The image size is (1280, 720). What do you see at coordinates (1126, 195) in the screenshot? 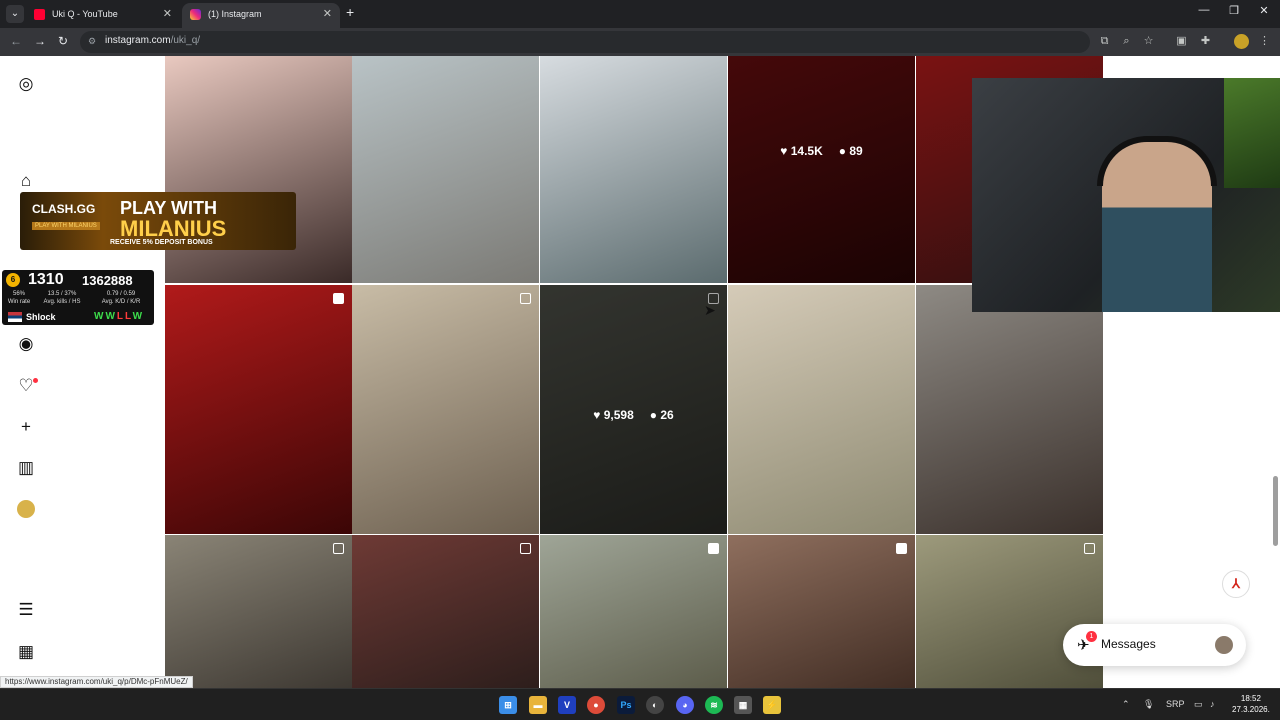
I see `webcam-overlay` at bounding box center [1126, 195].